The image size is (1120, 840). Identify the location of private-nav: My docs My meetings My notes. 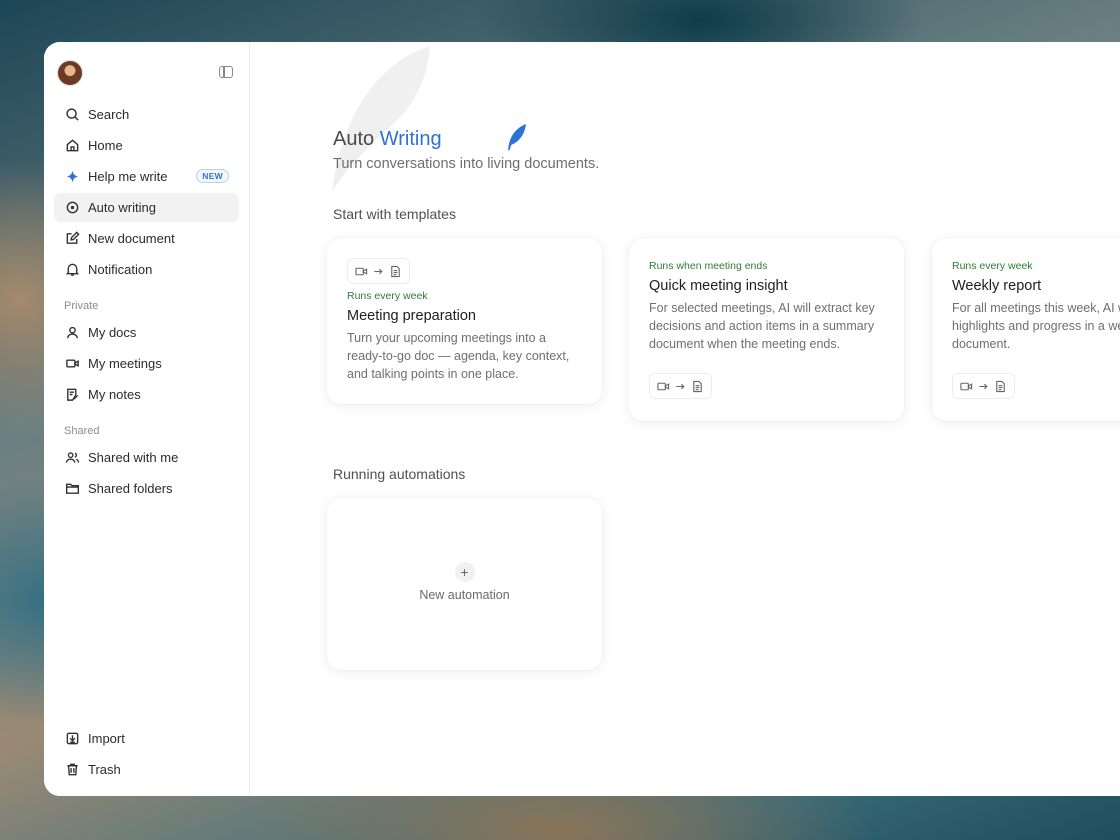
(146, 363).